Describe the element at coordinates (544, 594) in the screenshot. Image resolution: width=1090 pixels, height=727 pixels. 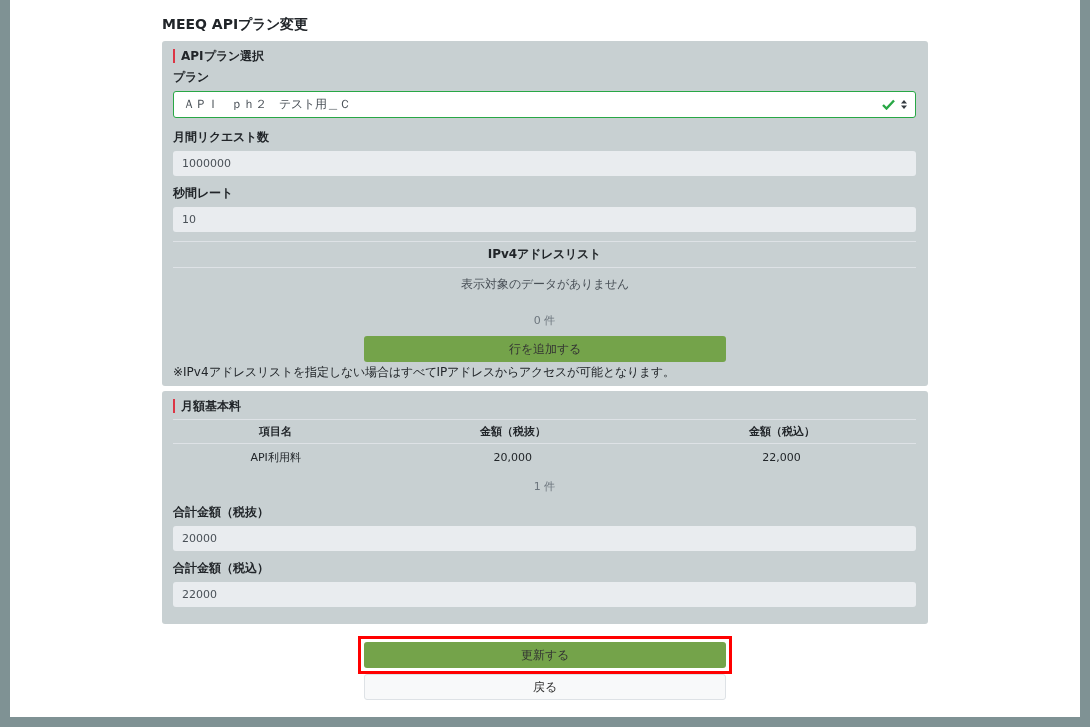
I see `readonly-field: 22000` at that location.